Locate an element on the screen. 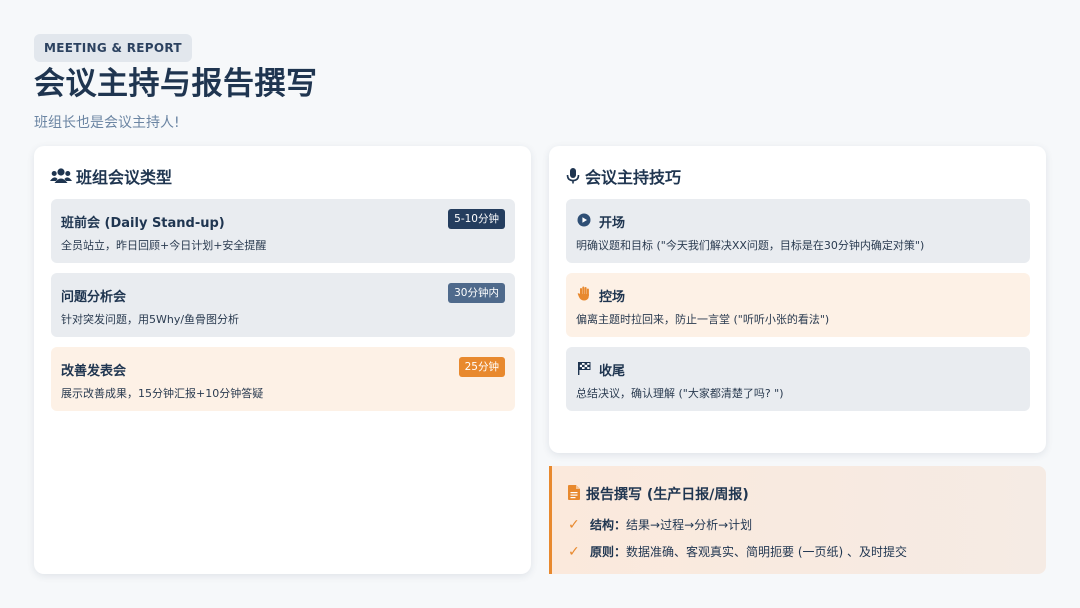 The image size is (1080, 608). skill-title: 控场 is located at coordinates (601, 295).